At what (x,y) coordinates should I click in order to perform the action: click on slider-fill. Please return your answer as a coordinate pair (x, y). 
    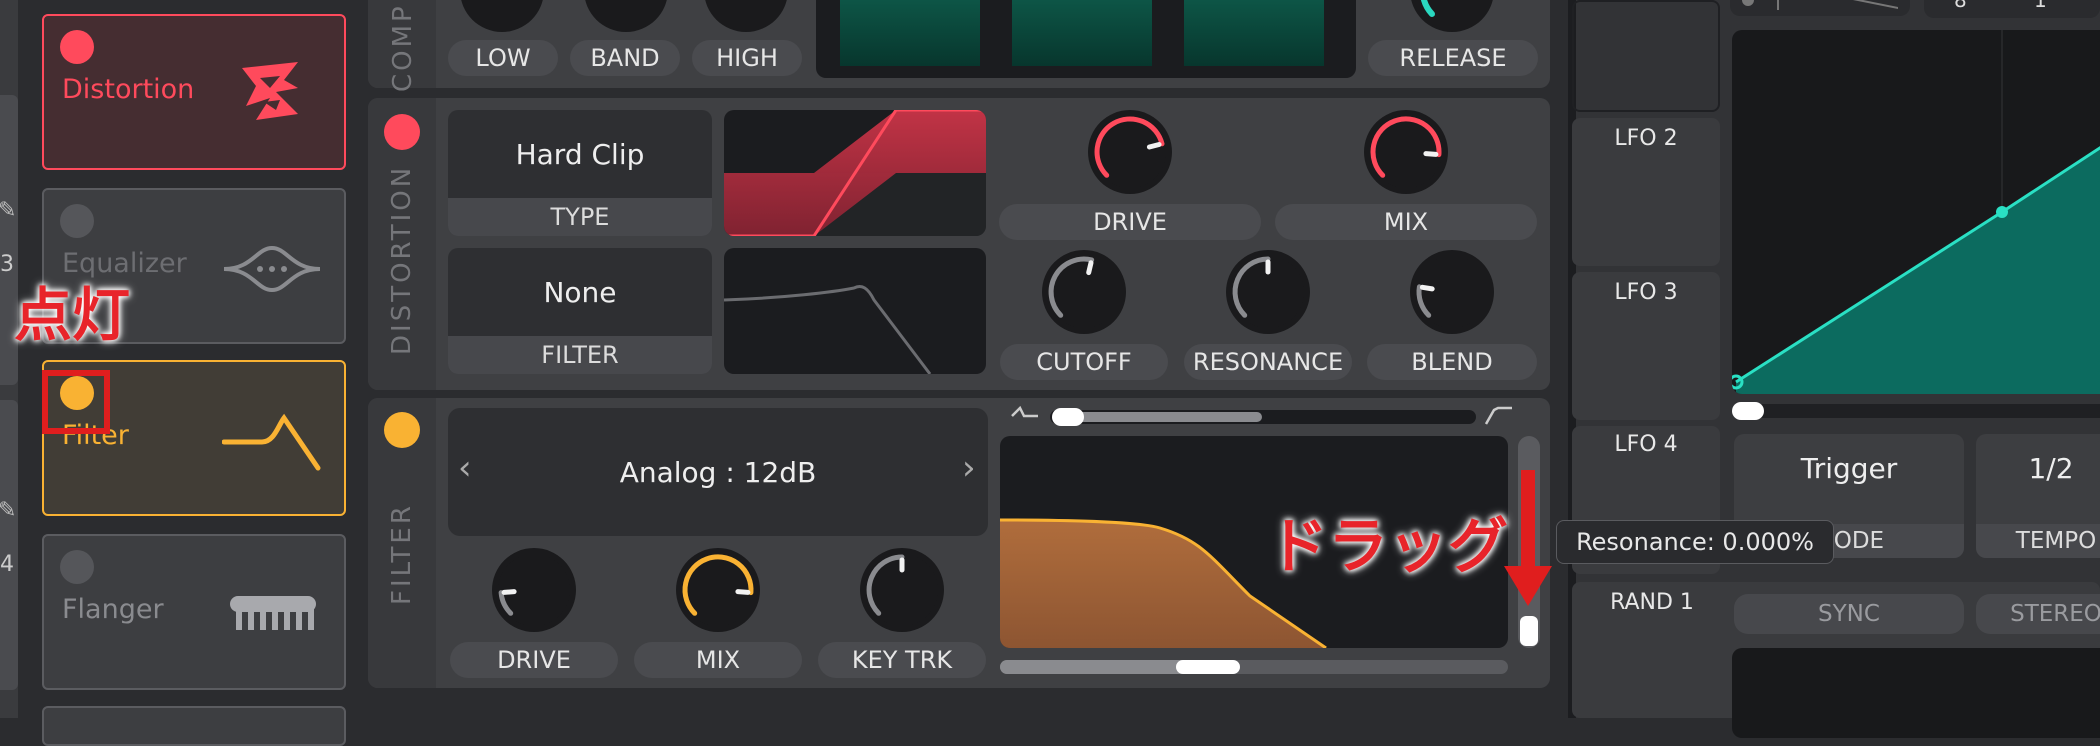
    Looking at the image, I should click on (1161, 417).